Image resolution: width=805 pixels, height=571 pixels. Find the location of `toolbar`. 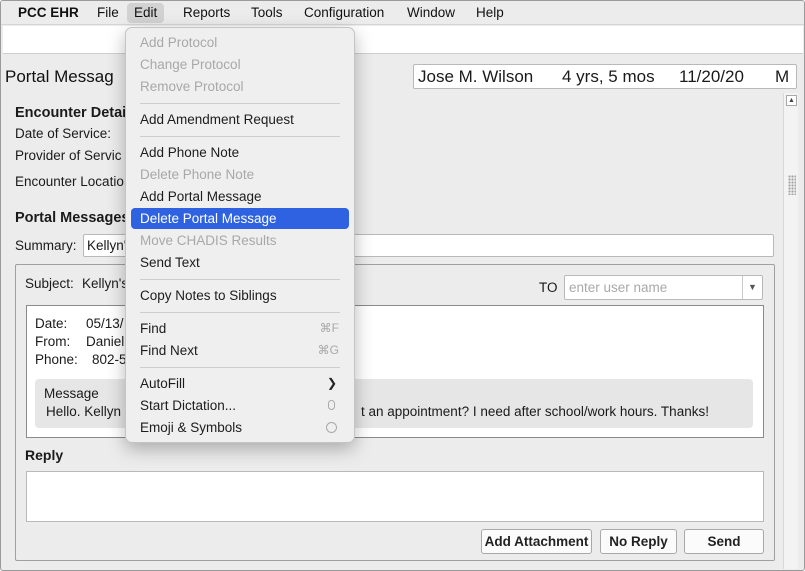

toolbar is located at coordinates (403, 40).